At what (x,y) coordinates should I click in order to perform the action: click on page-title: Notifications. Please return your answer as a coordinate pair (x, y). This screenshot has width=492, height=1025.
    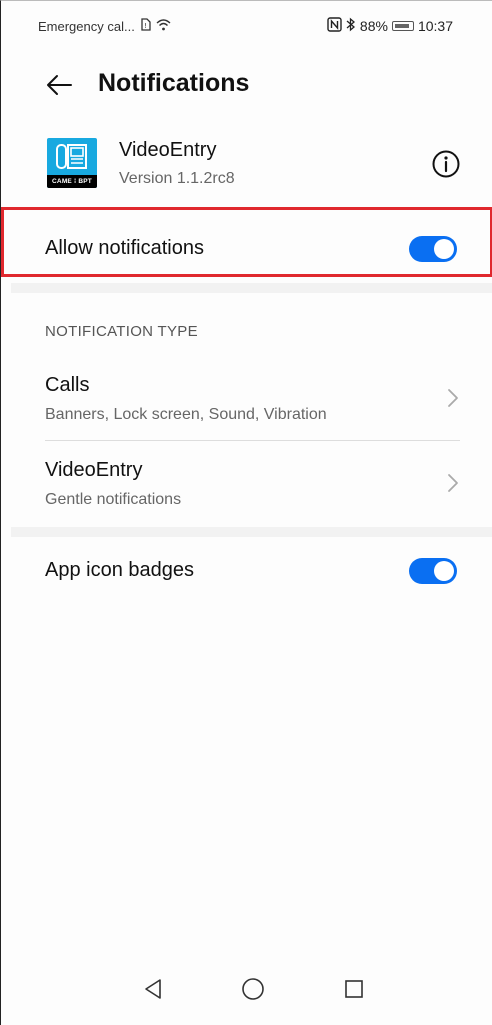
    Looking at the image, I should click on (174, 83).